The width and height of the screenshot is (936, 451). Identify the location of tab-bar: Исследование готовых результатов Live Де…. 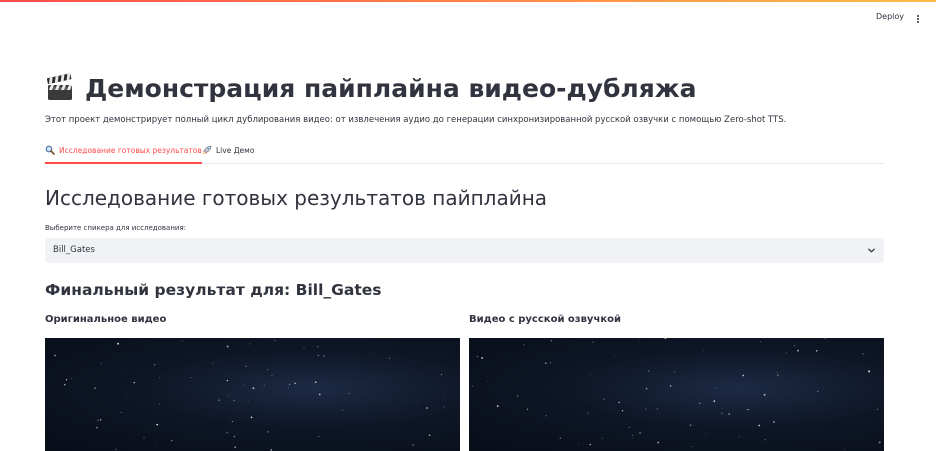
(464, 152).